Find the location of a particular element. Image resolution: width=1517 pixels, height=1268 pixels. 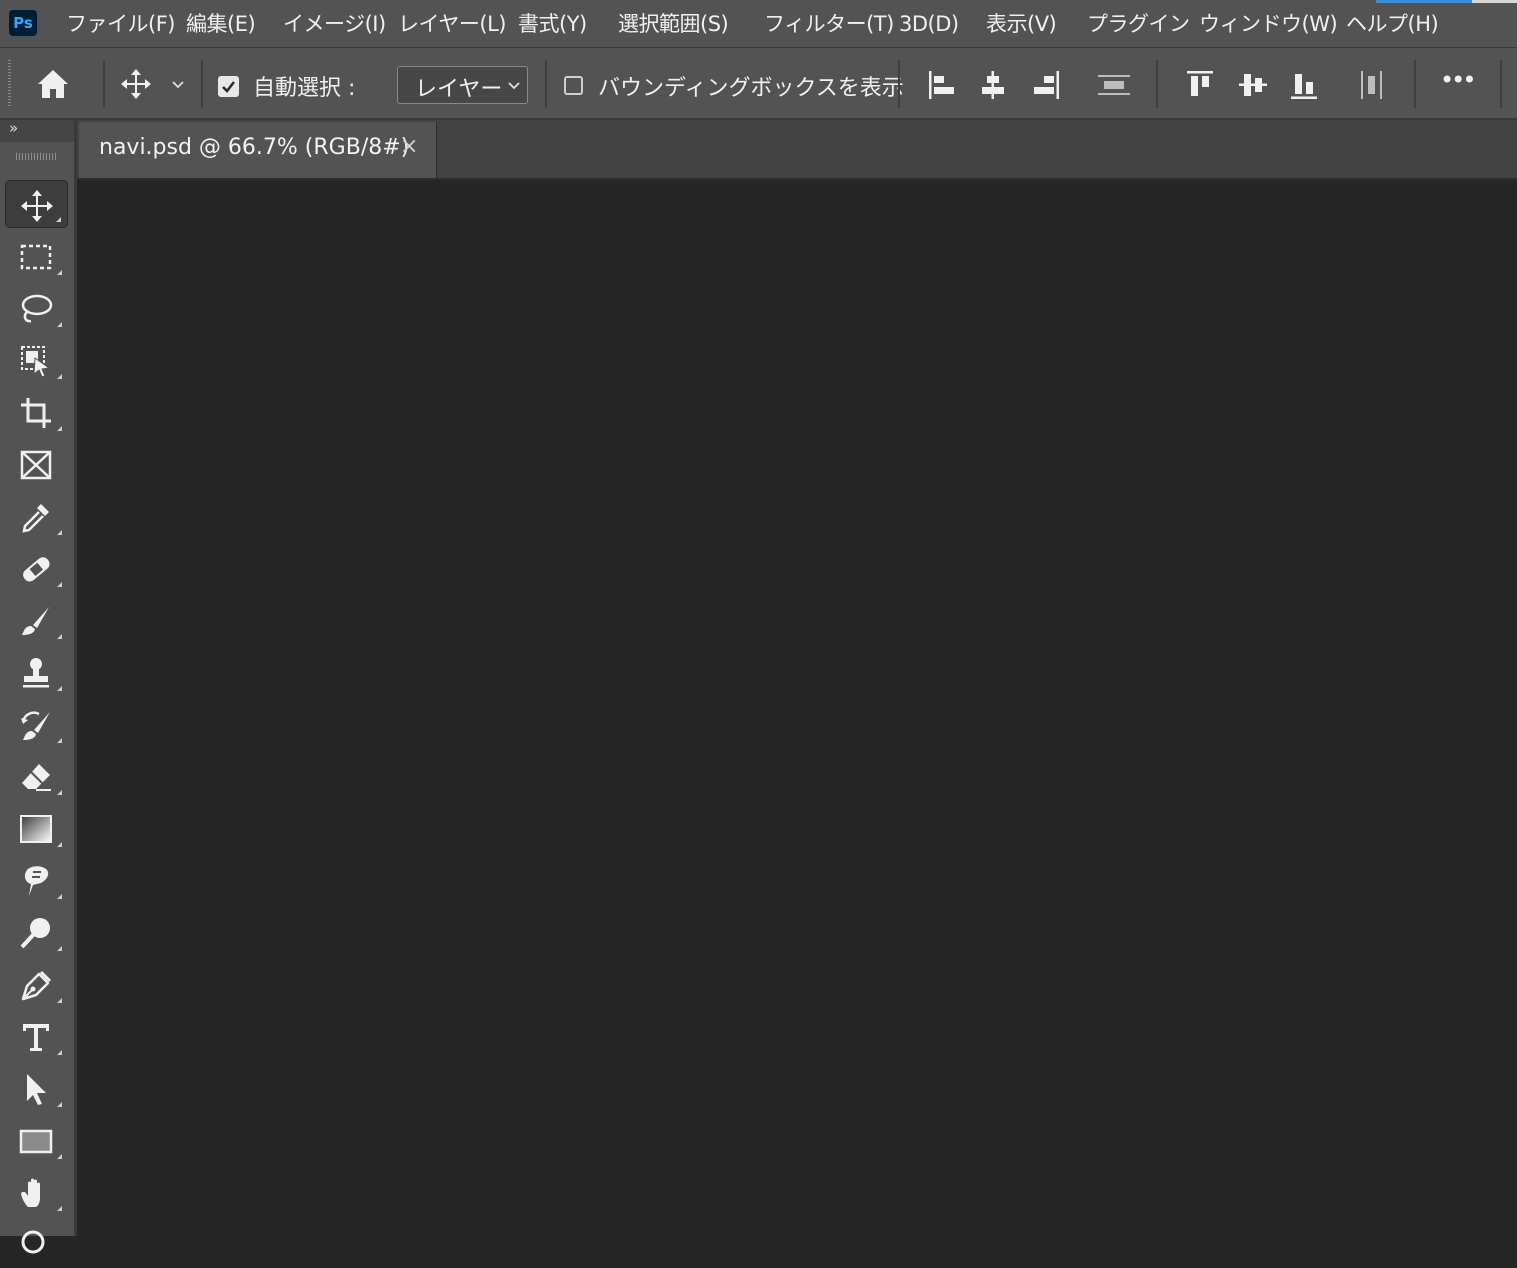

options-bar: 自動選択 : レイヤー バウンディングボックスを表示 ••• is located at coordinates (758, 84).